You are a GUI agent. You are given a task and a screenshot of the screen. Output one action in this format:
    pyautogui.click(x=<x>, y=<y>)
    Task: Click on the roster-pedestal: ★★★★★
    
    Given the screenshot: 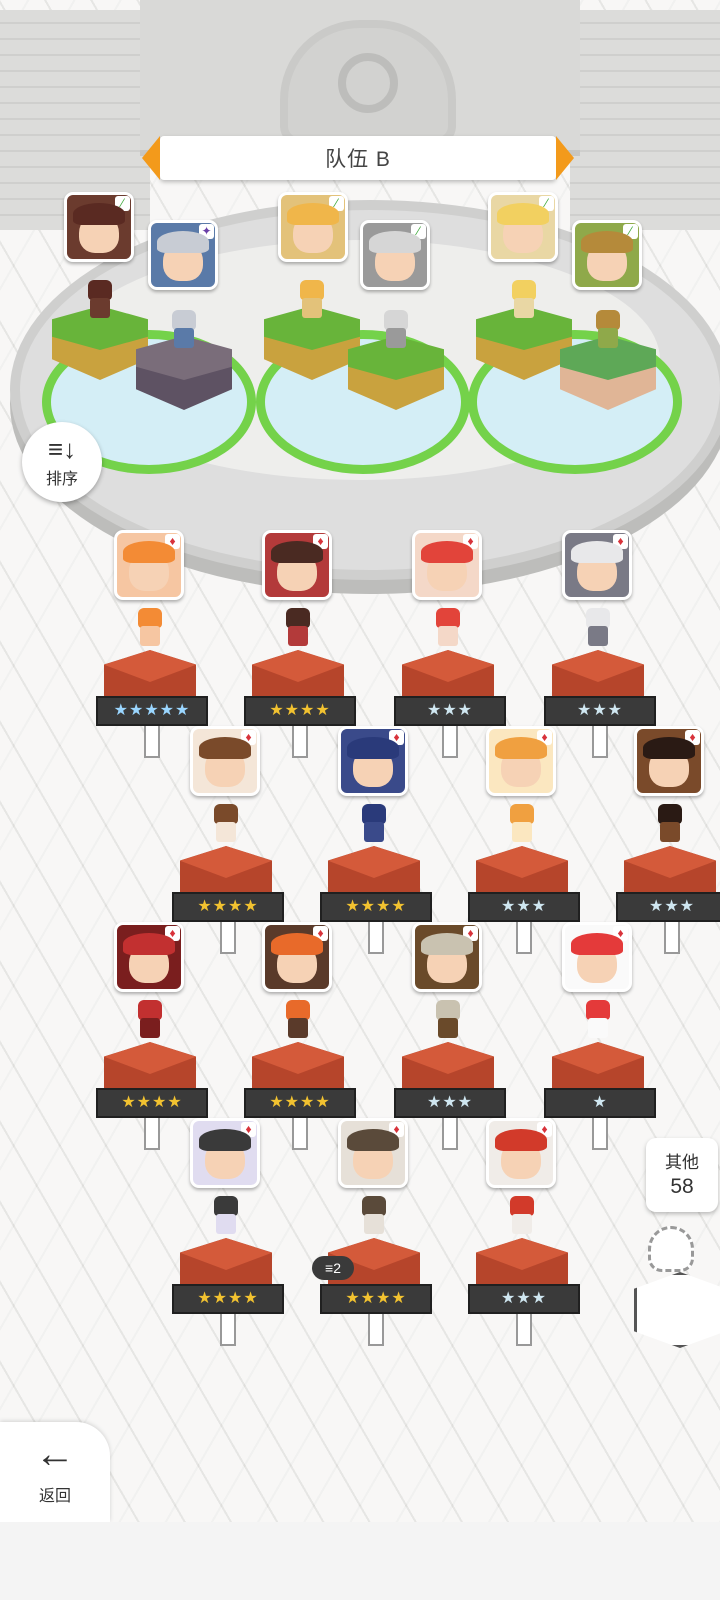 What is the action you would take?
    pyautogui.click(x=152, y=699)
    